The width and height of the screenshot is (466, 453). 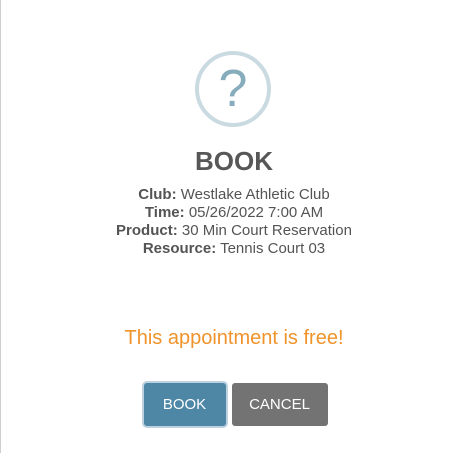 I want to click on detail-value: Westlake Athletic Club, so click(x=255, y=194).